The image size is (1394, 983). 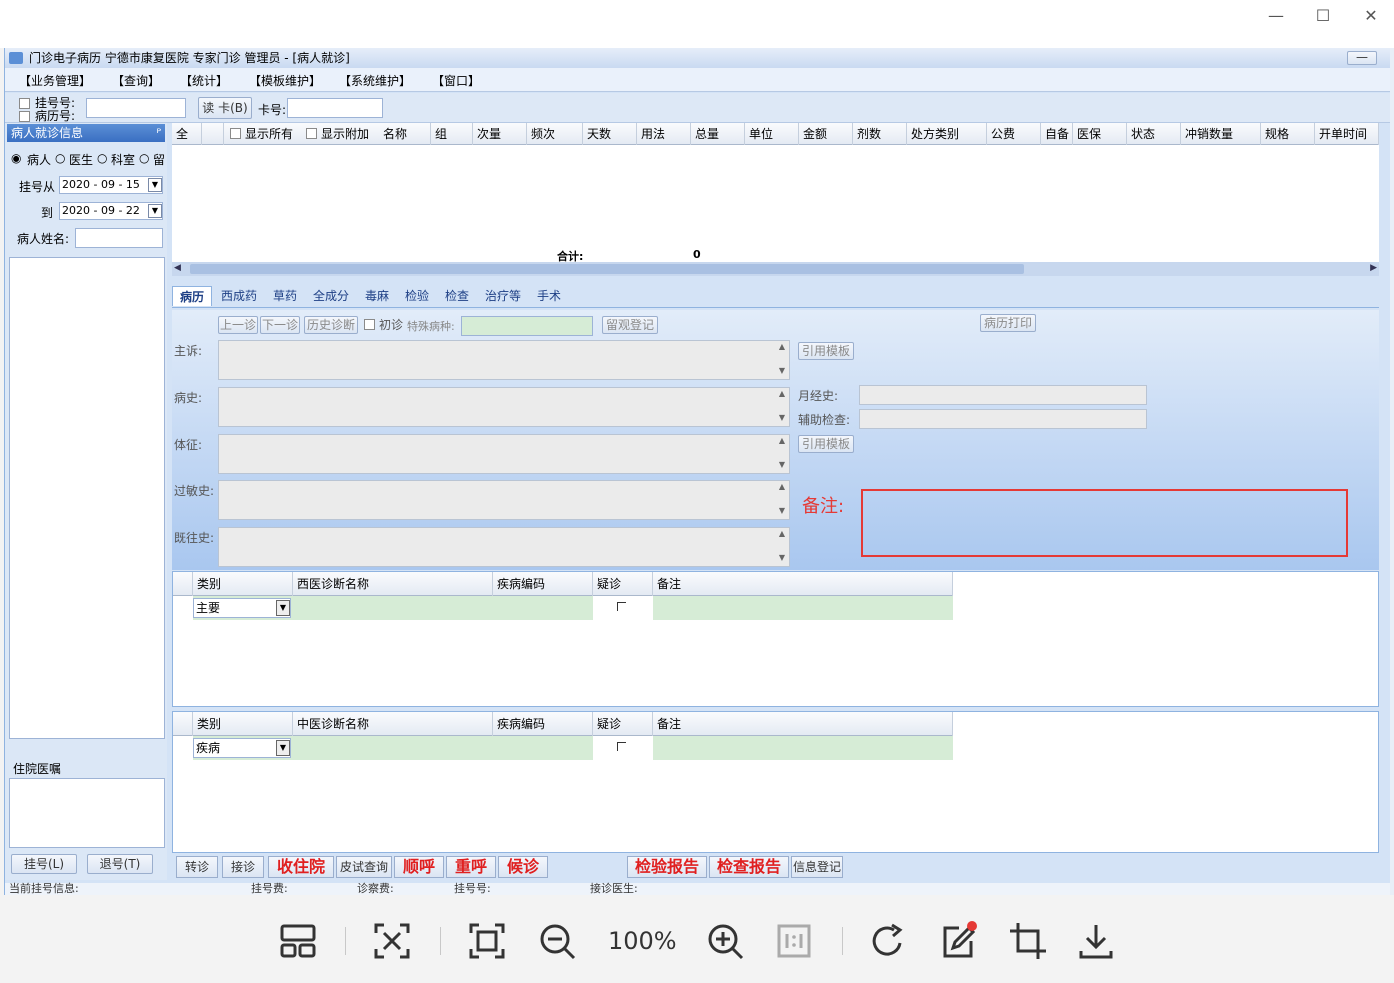 I want to click on grid-col-rx-category: 处方类别, so click(x=947, y=134).